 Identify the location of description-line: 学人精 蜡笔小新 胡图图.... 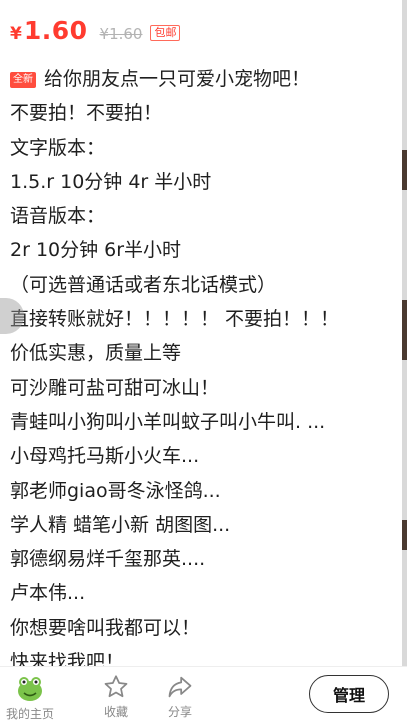
(120, 524).